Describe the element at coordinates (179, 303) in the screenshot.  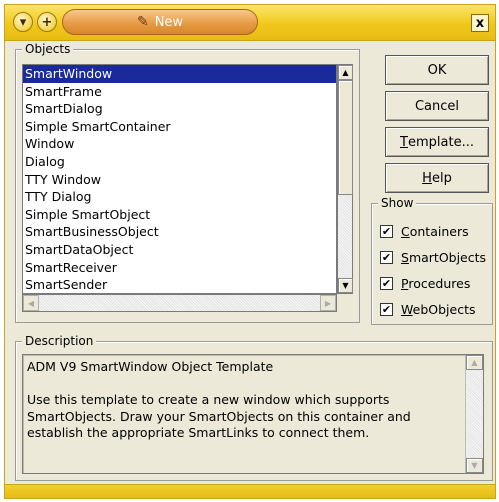
I see `objects-horizontal-scrollbar: ◀ ▶` at that location.